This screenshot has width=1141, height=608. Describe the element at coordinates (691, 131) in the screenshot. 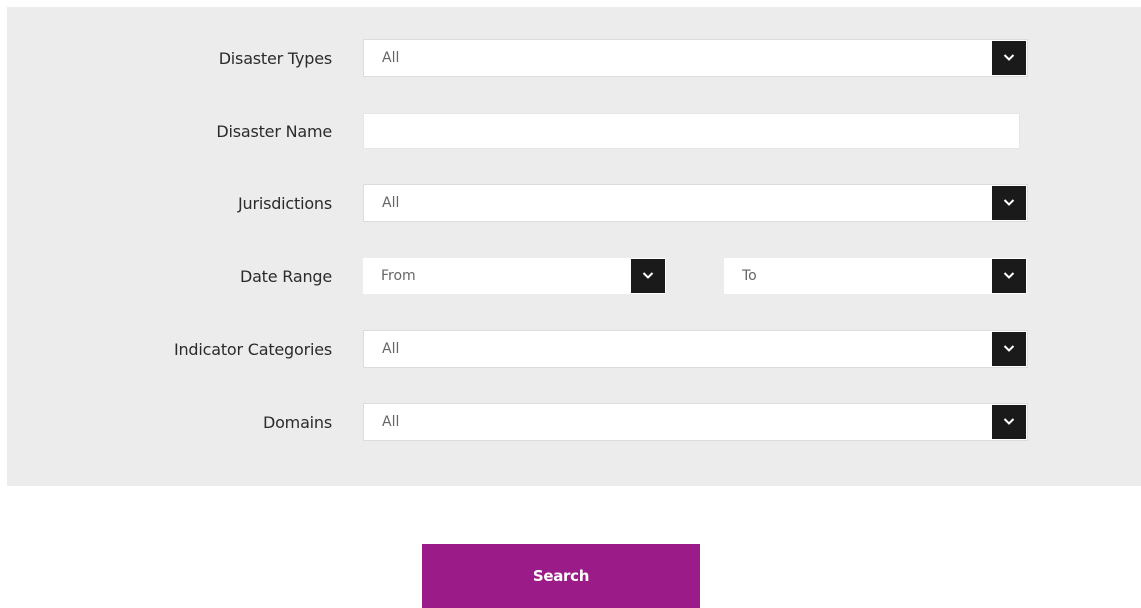

I see `disaster-name-input` at that location.